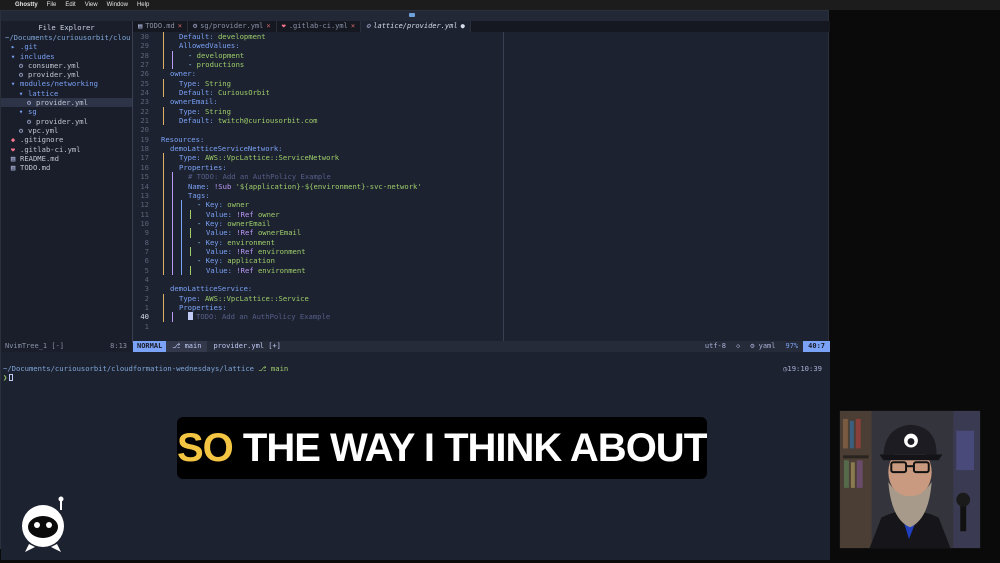 The height and width of the screenshot is (563, 1000). I want to click on code-token: demoLatticeService:, so click(211, 289).